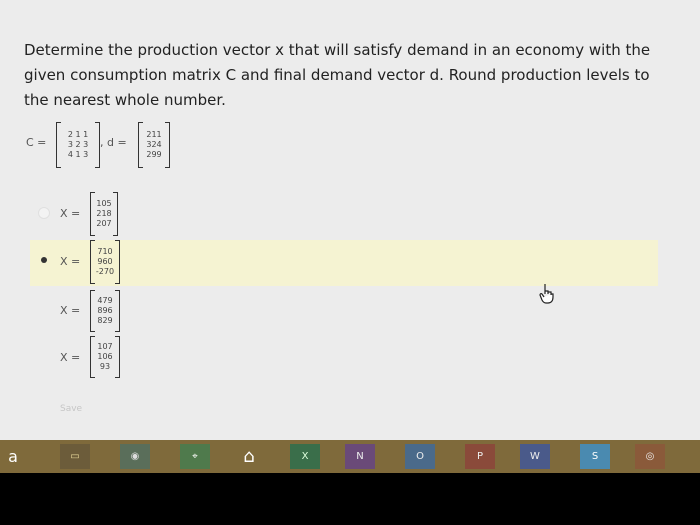 Image resolution: width=700 pixels, height=525 pixels. What do you see at coordinates (360, 456) in the screenshot?
I see `onenote-icon: N` at bounding box center [360, 456].